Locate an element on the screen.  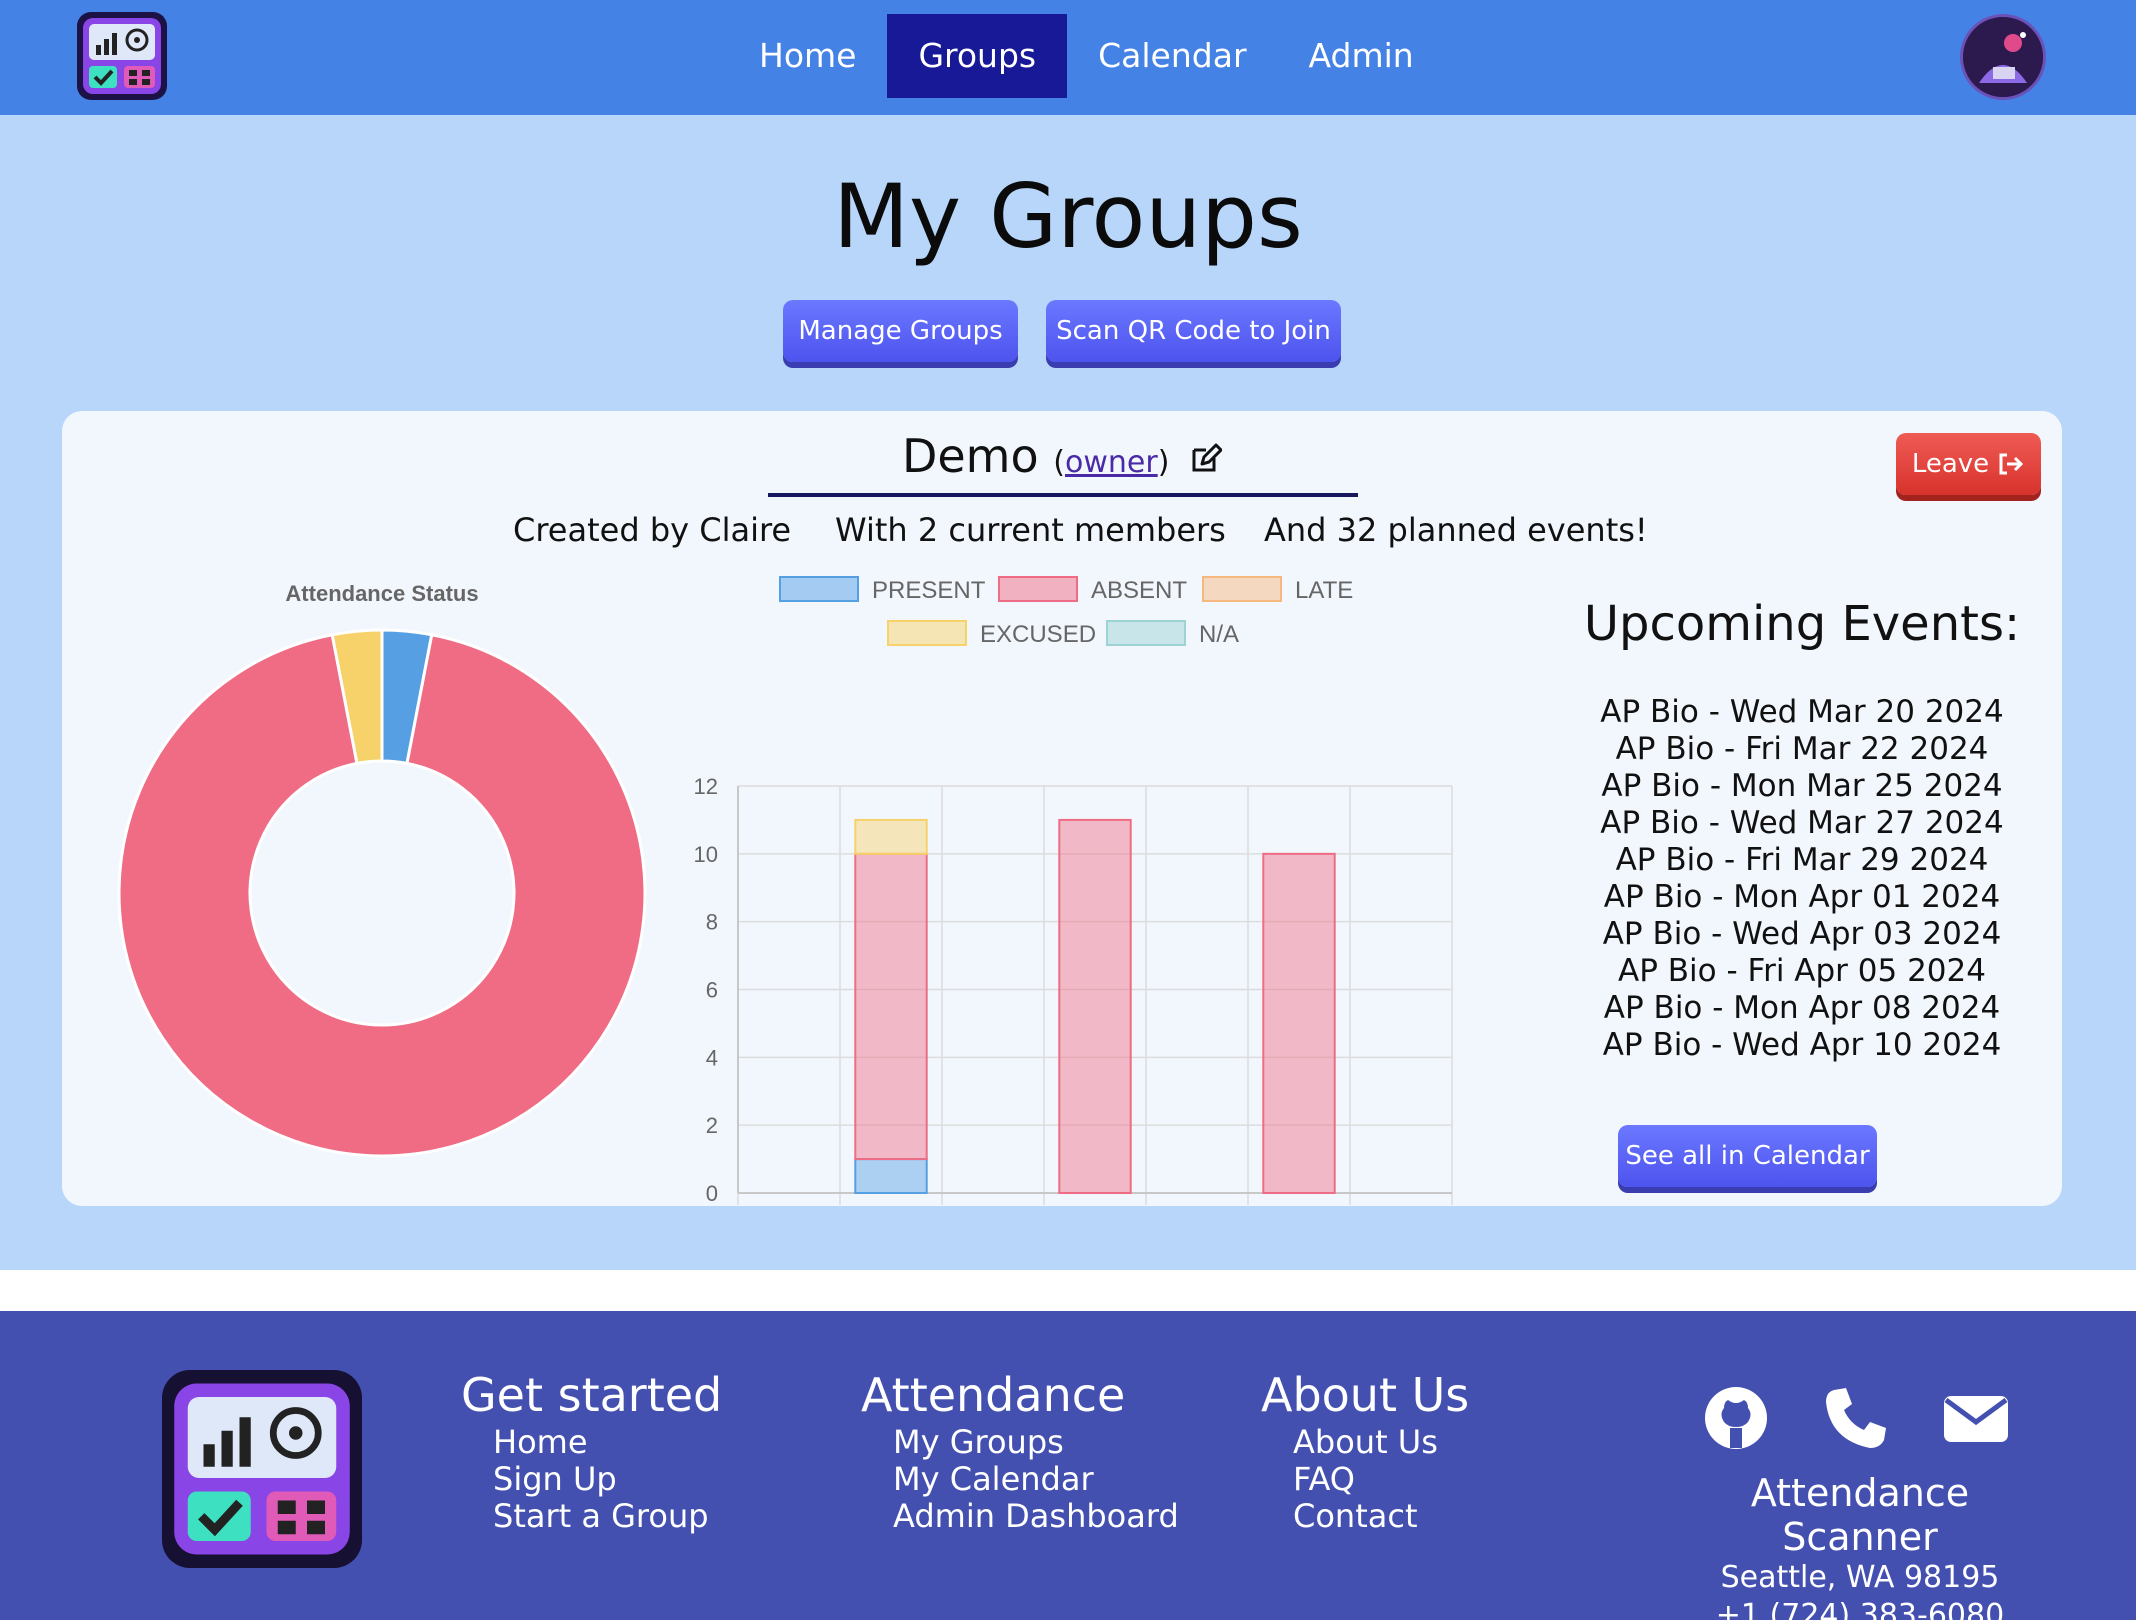
y-tick-label: 4 is located at coordinates (712, 1057).